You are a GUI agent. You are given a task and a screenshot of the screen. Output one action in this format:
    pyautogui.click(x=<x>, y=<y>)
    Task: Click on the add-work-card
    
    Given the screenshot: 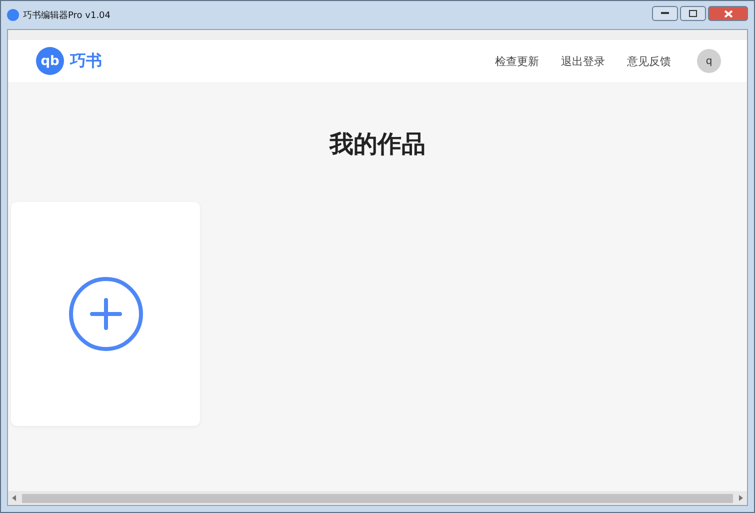 What is the action you would take?
    pyautogui.click(x=105, y=314)
    